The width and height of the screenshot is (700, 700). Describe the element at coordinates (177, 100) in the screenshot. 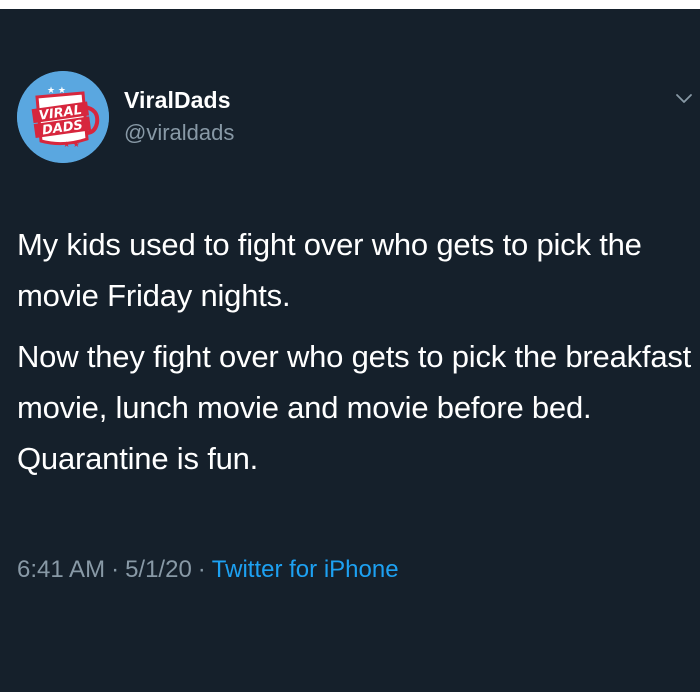

I see `author-display-name: ViralDads` at that location.